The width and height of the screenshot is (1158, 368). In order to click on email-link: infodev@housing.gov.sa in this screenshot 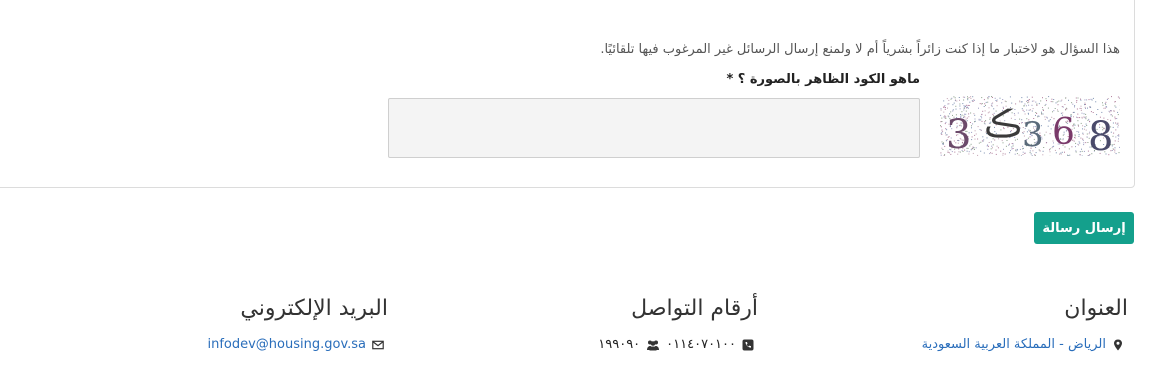, I will do `click(286, 344)`.